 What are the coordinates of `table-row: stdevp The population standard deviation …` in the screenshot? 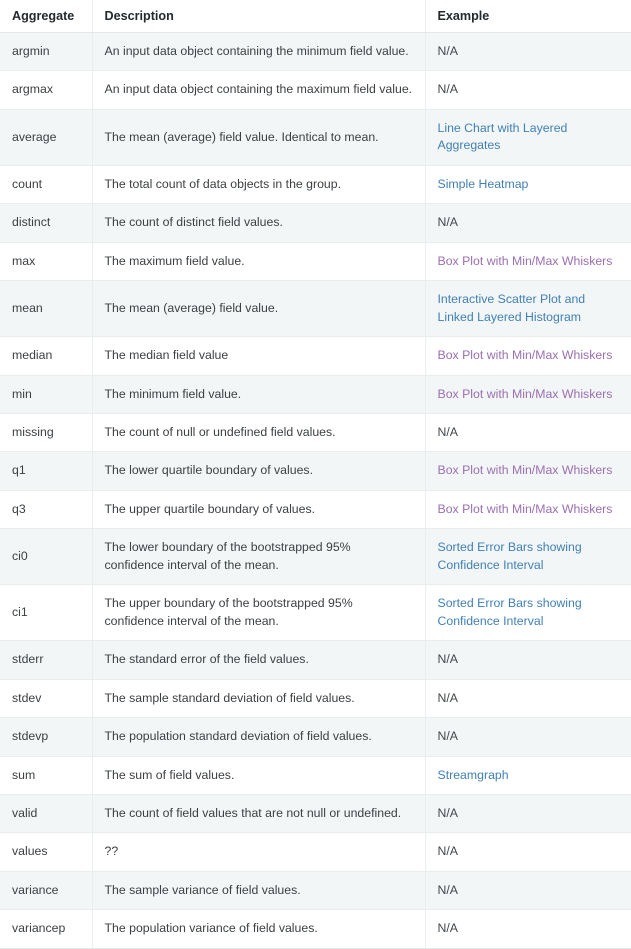 It's located at (315, 737).